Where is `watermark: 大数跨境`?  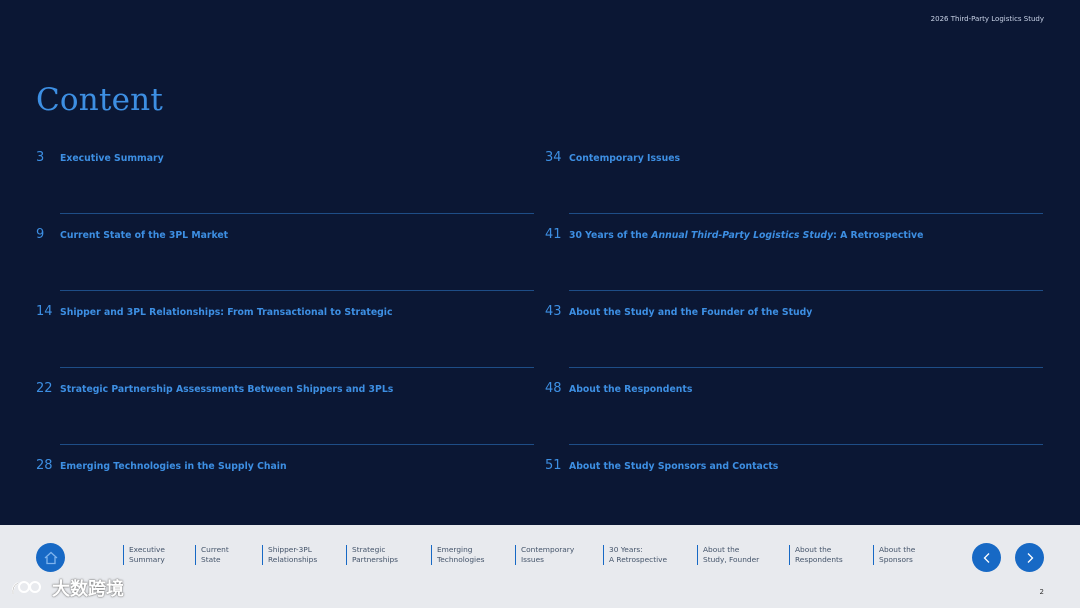
watermark: 大数跨境 is located at coordinates (67, 588).